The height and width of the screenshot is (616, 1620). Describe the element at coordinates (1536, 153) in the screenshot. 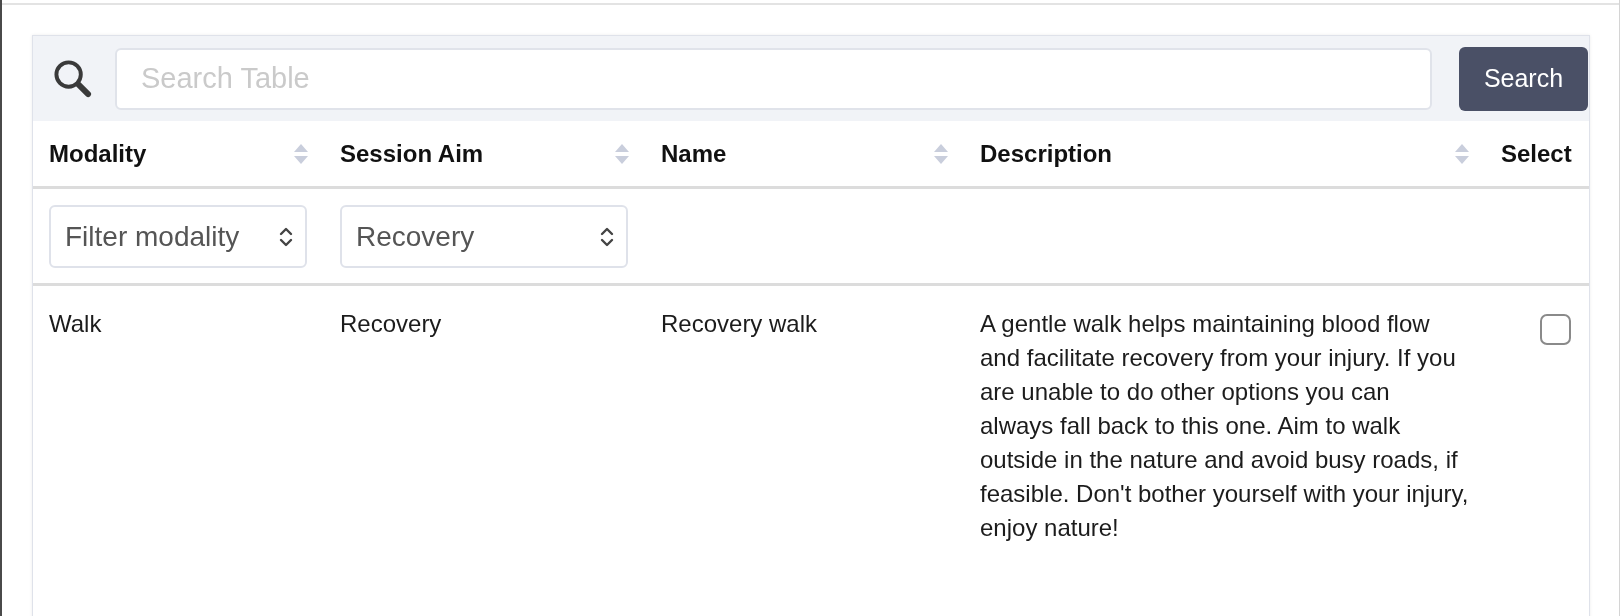

I see `column-header: Select` at that location.